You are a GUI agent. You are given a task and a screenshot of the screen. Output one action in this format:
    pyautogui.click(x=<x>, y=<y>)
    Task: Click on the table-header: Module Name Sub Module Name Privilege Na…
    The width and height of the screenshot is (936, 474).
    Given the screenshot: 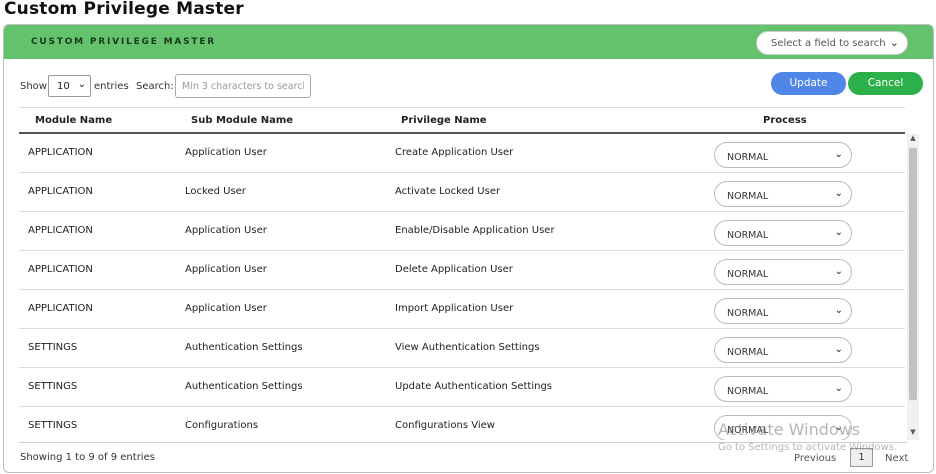 What is the action you would take?
    pyautogui.click(x=462, y=120)
    